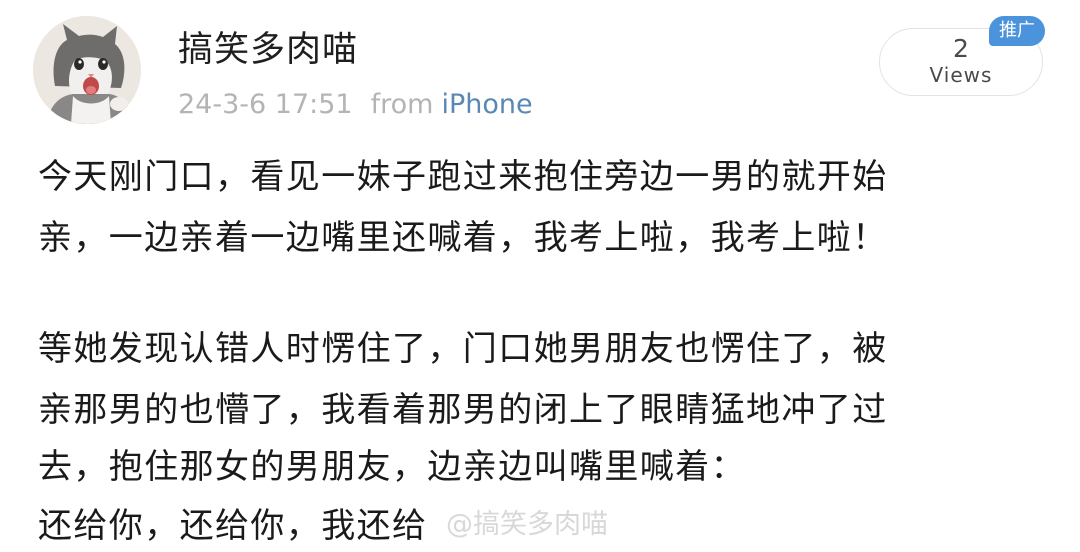 This screenshot has height=552, width=1080. Describe the element at coordinates (1017, 31) in the screenshot. I see `promote-badge: 推广` at that location.